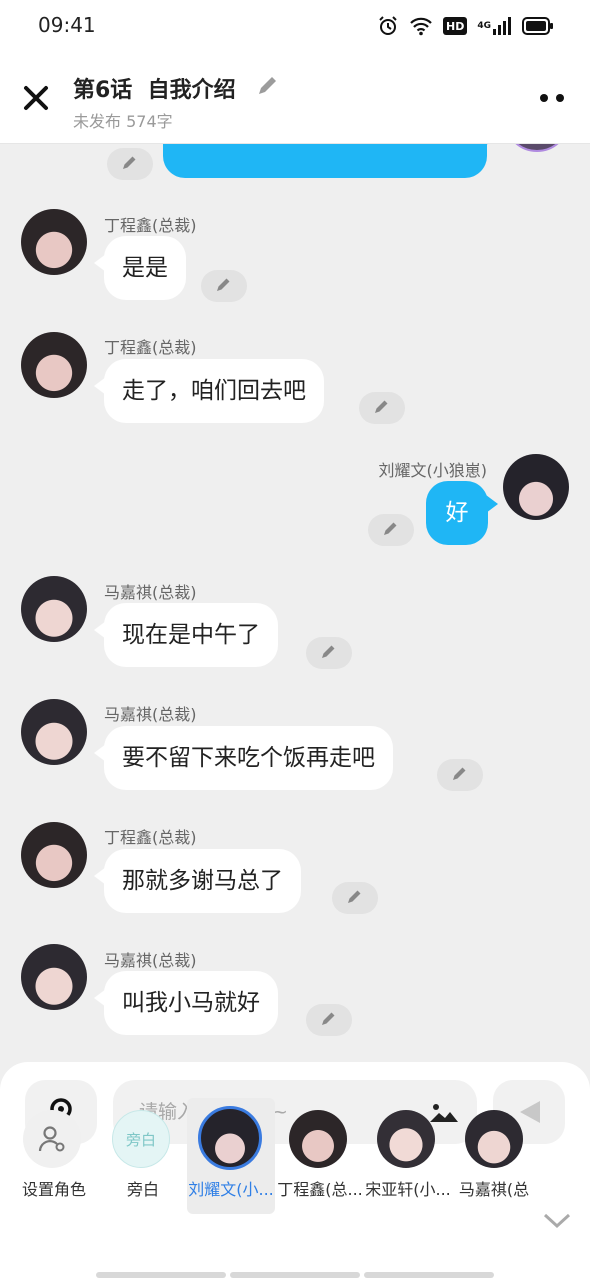 This screenshot has width=590, height=1280. What do you see at coordinates (494, 1189) in the screenshot?
I see `character-label: 马嘉祺(总` at bounding box center [494, 1189].